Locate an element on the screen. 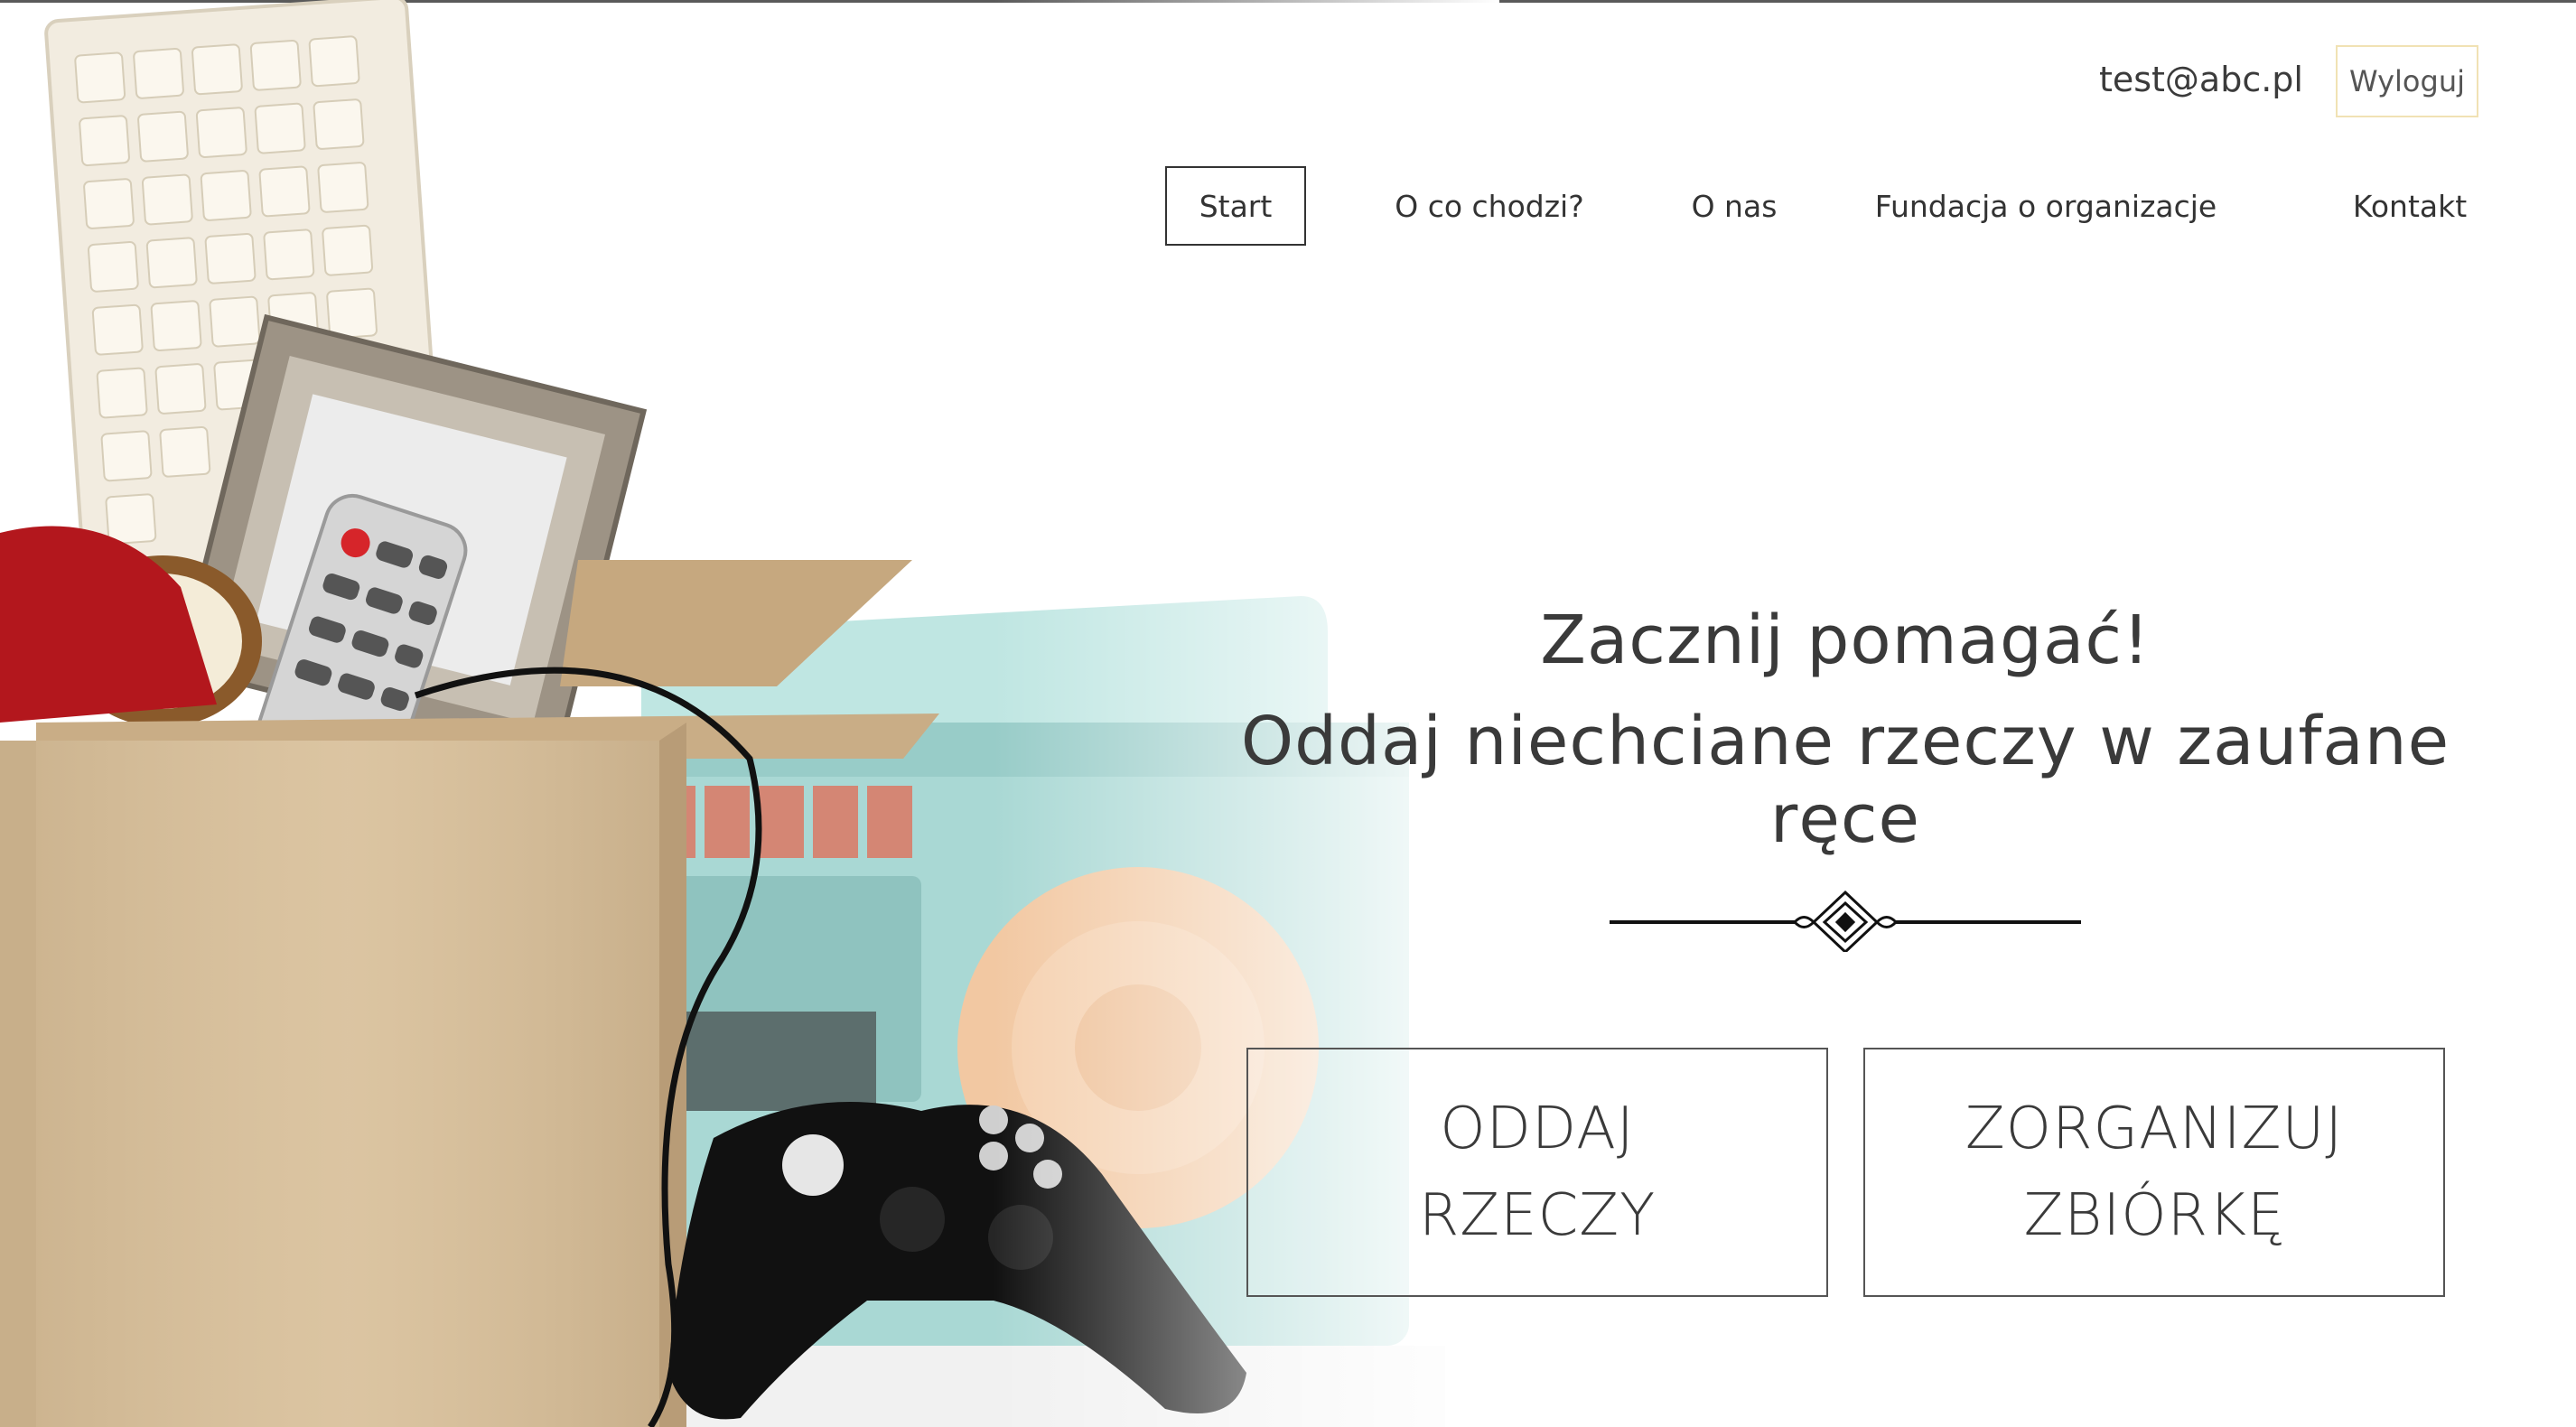  logout-button: Wyloguj is located at coordinates (2407, 81).